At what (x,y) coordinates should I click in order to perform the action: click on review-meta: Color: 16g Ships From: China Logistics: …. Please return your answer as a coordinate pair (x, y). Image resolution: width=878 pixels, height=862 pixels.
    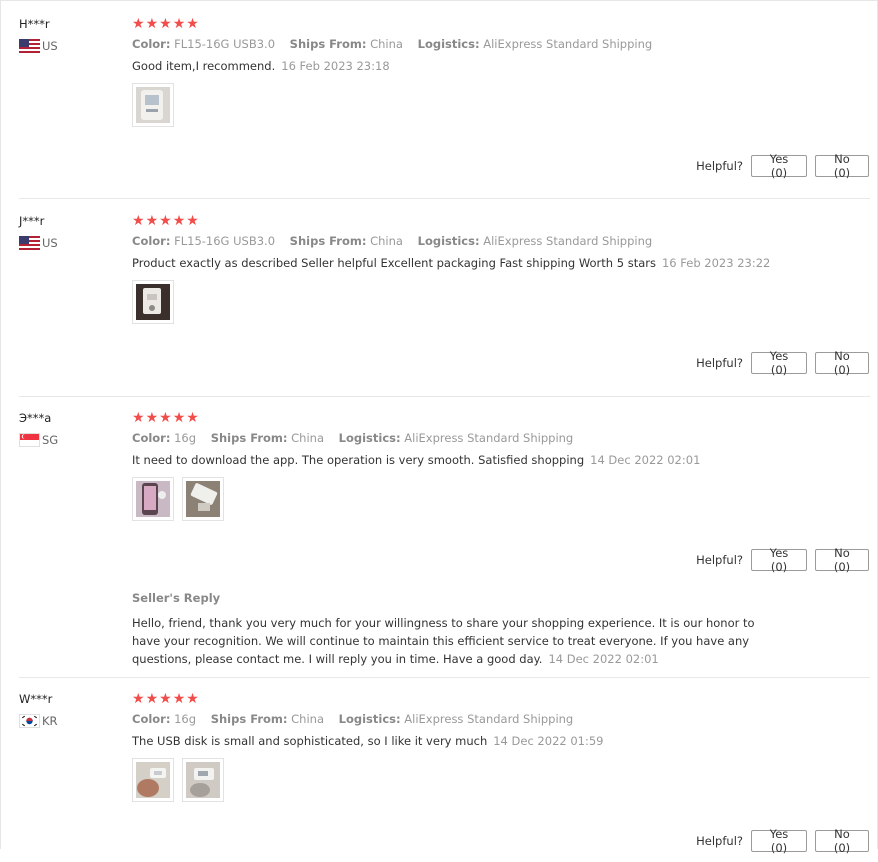
    Looking at the image, I should click on (358, 438).